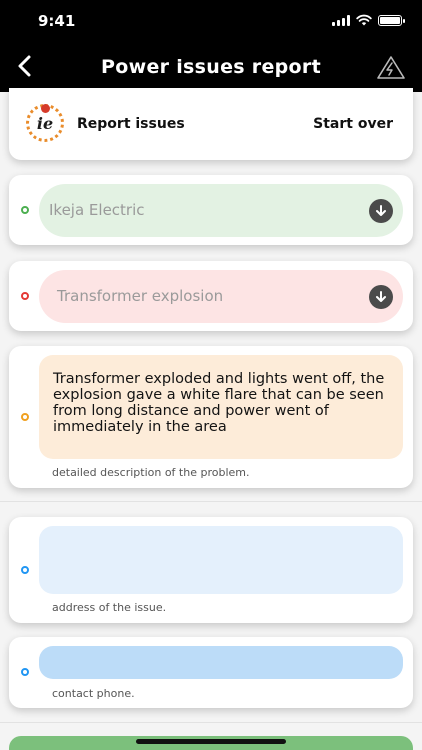 This screenshot has width=422, height=750. I want to click on status-icons, so click(368, 20).